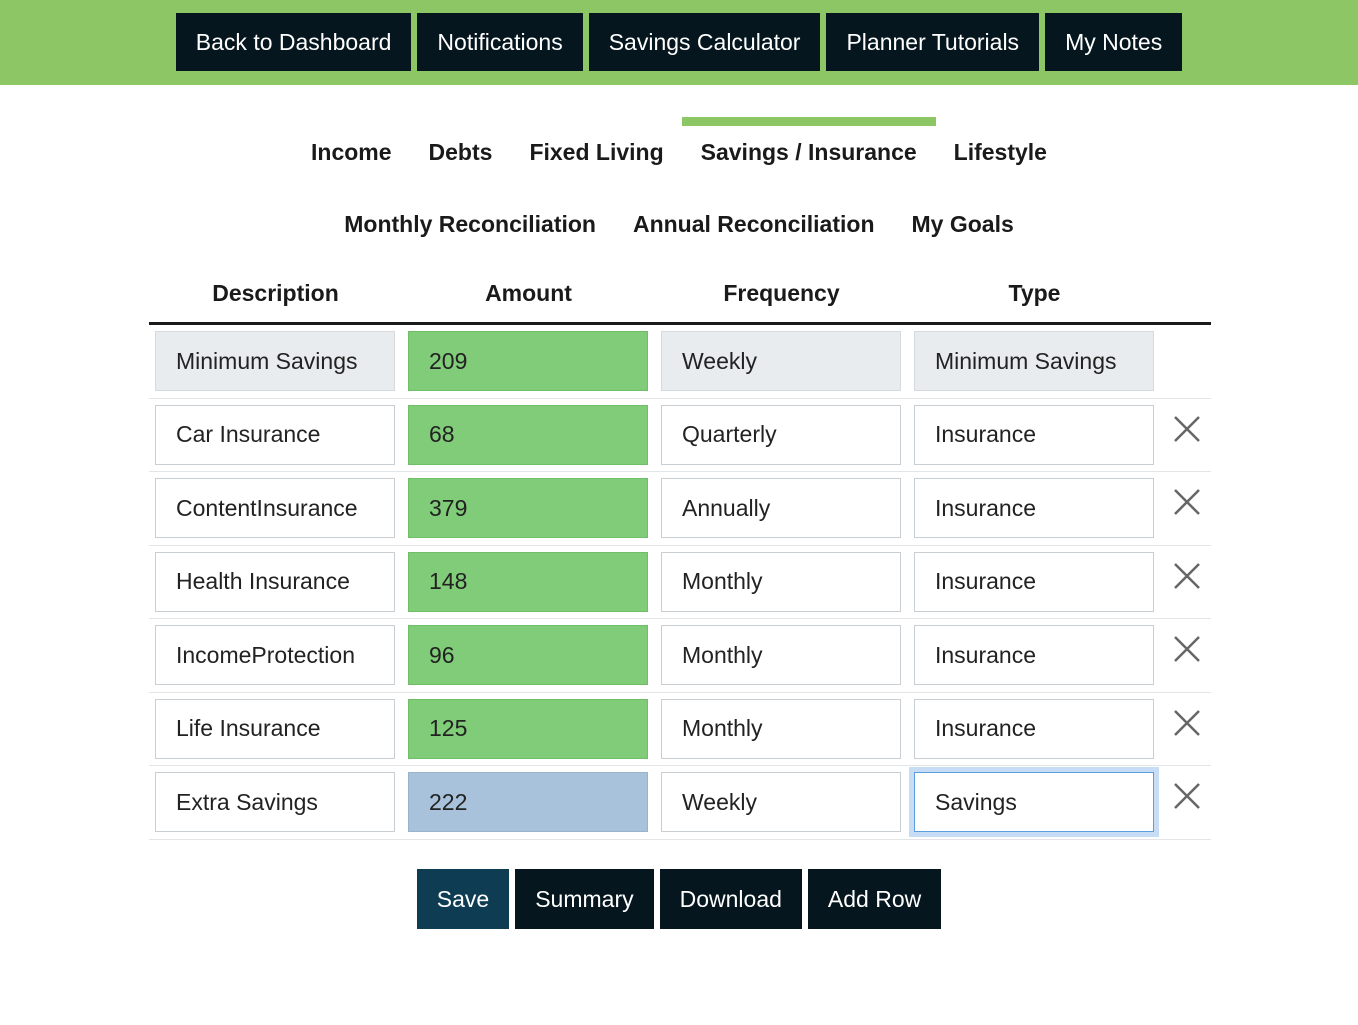  Describe the element at coordinates (293, 42) in the screenshot. I see `back-to-dashboard-button: Back to Dashboard` at that location.